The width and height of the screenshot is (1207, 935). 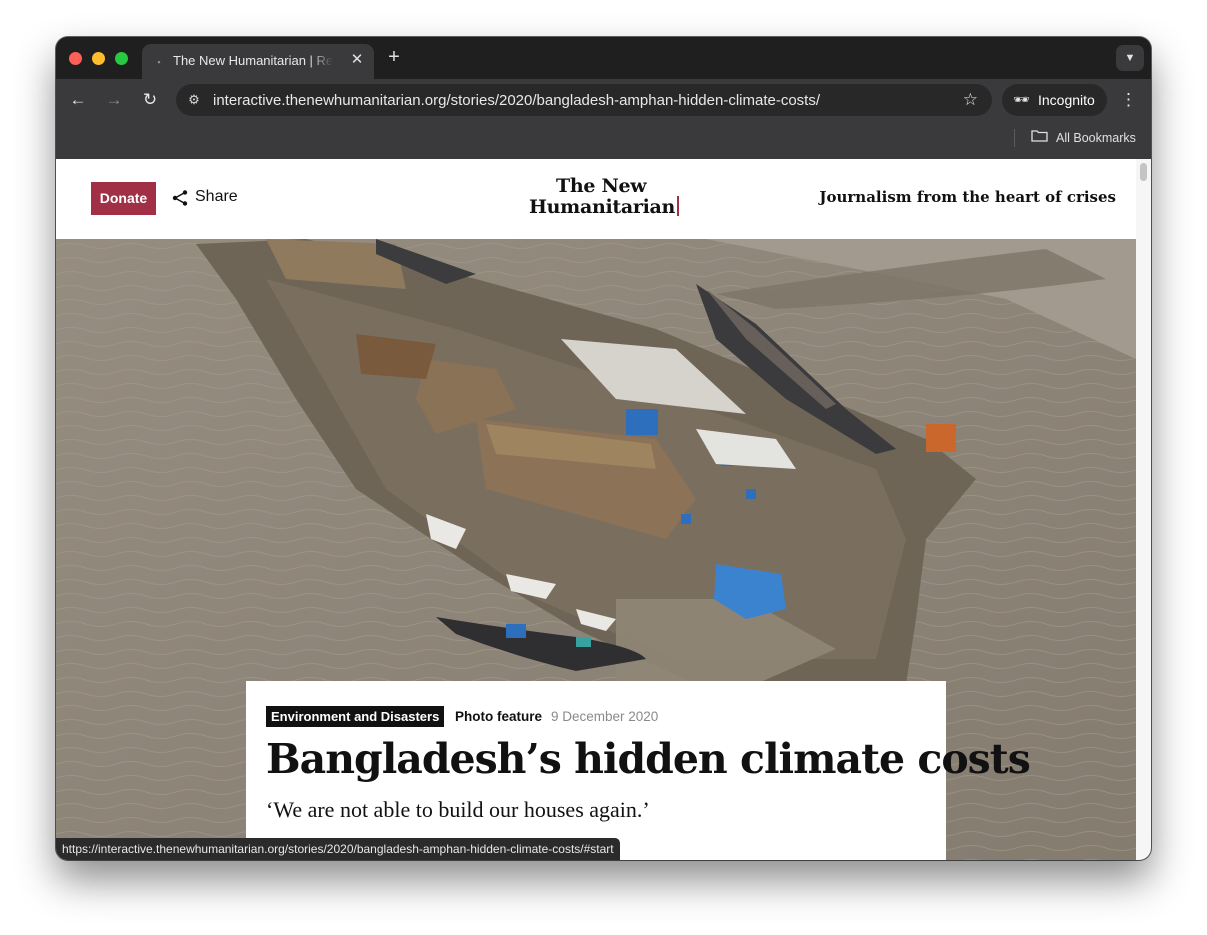 What do you see at coordinates (1130, 58) in the screenshot?
I see `chevron-down-icon: ▼` at bounding box center [1130, 58].